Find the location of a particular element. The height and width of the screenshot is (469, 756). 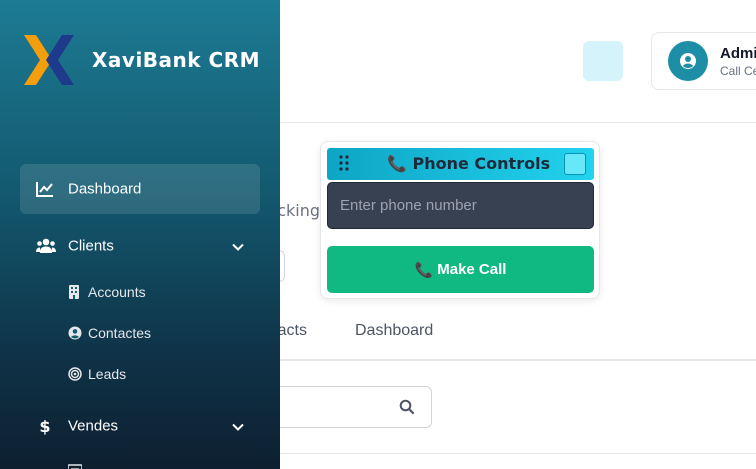

sidebar-item-dashboard: Dashboard is located at coordinates (140, 189).